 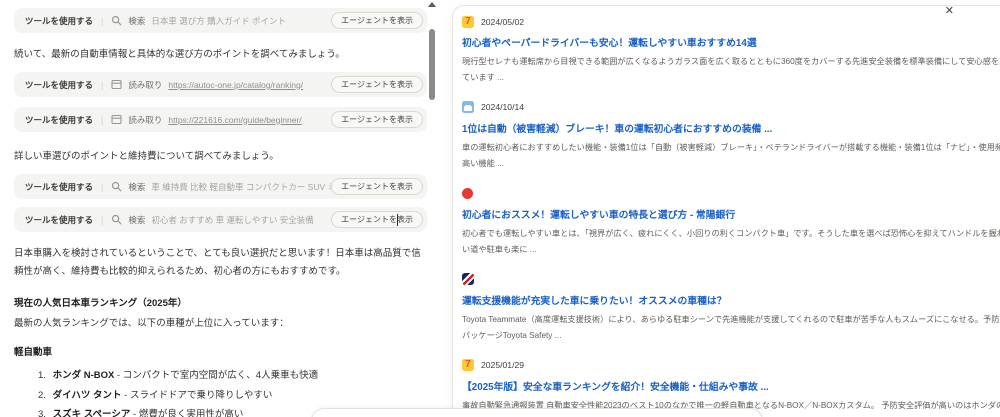 What do you see at coordinates (432, 208) in the screenshot?
I see `scrollbar` at bounding box center [432, 208].